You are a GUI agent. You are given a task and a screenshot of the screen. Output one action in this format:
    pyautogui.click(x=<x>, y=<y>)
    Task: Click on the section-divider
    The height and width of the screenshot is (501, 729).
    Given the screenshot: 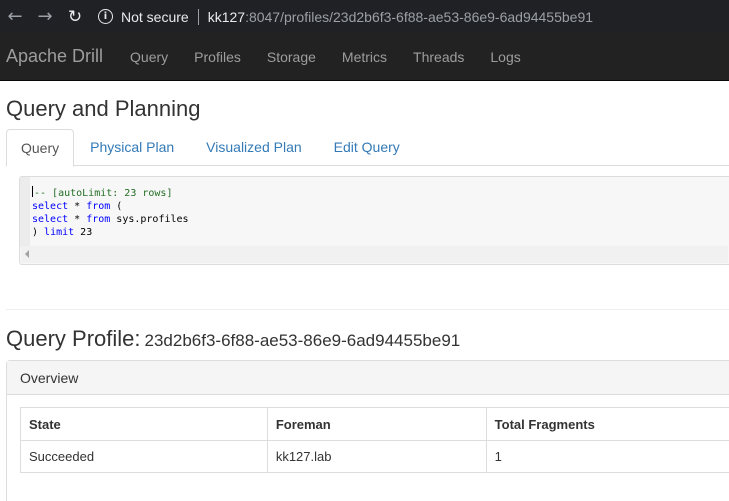 What is the action you would take?
    pyautogui.click(x=367, y=309)
    